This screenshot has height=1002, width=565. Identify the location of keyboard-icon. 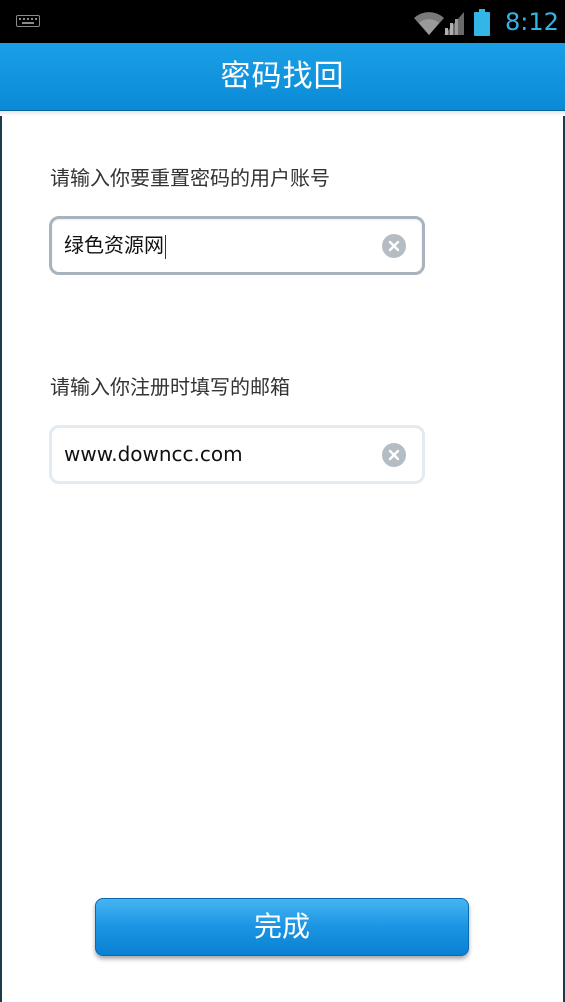
(28, 21).